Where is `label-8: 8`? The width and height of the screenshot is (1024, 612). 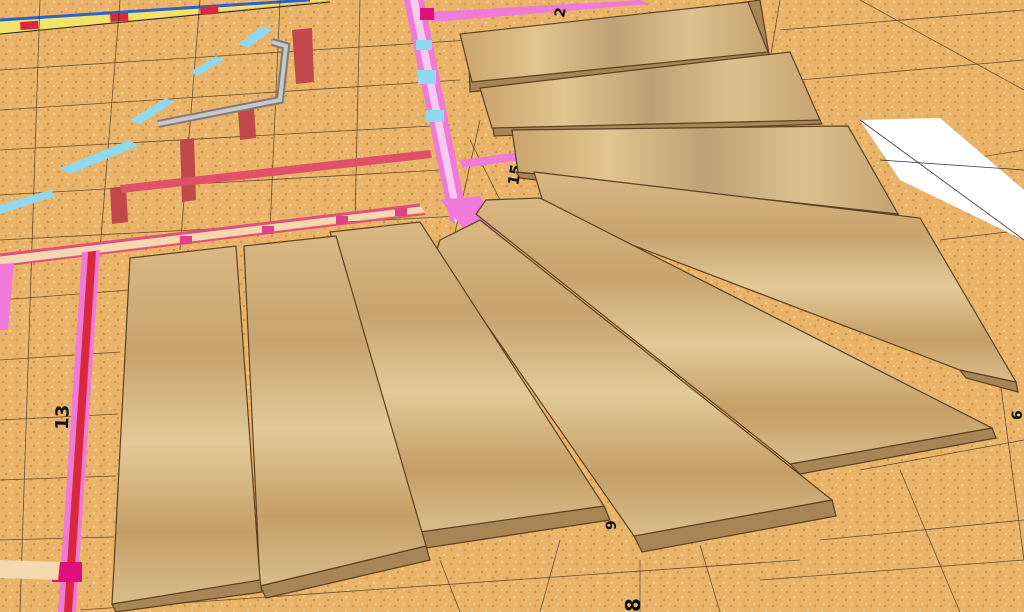
label-8: 8 is located at coordinates (633, 605).